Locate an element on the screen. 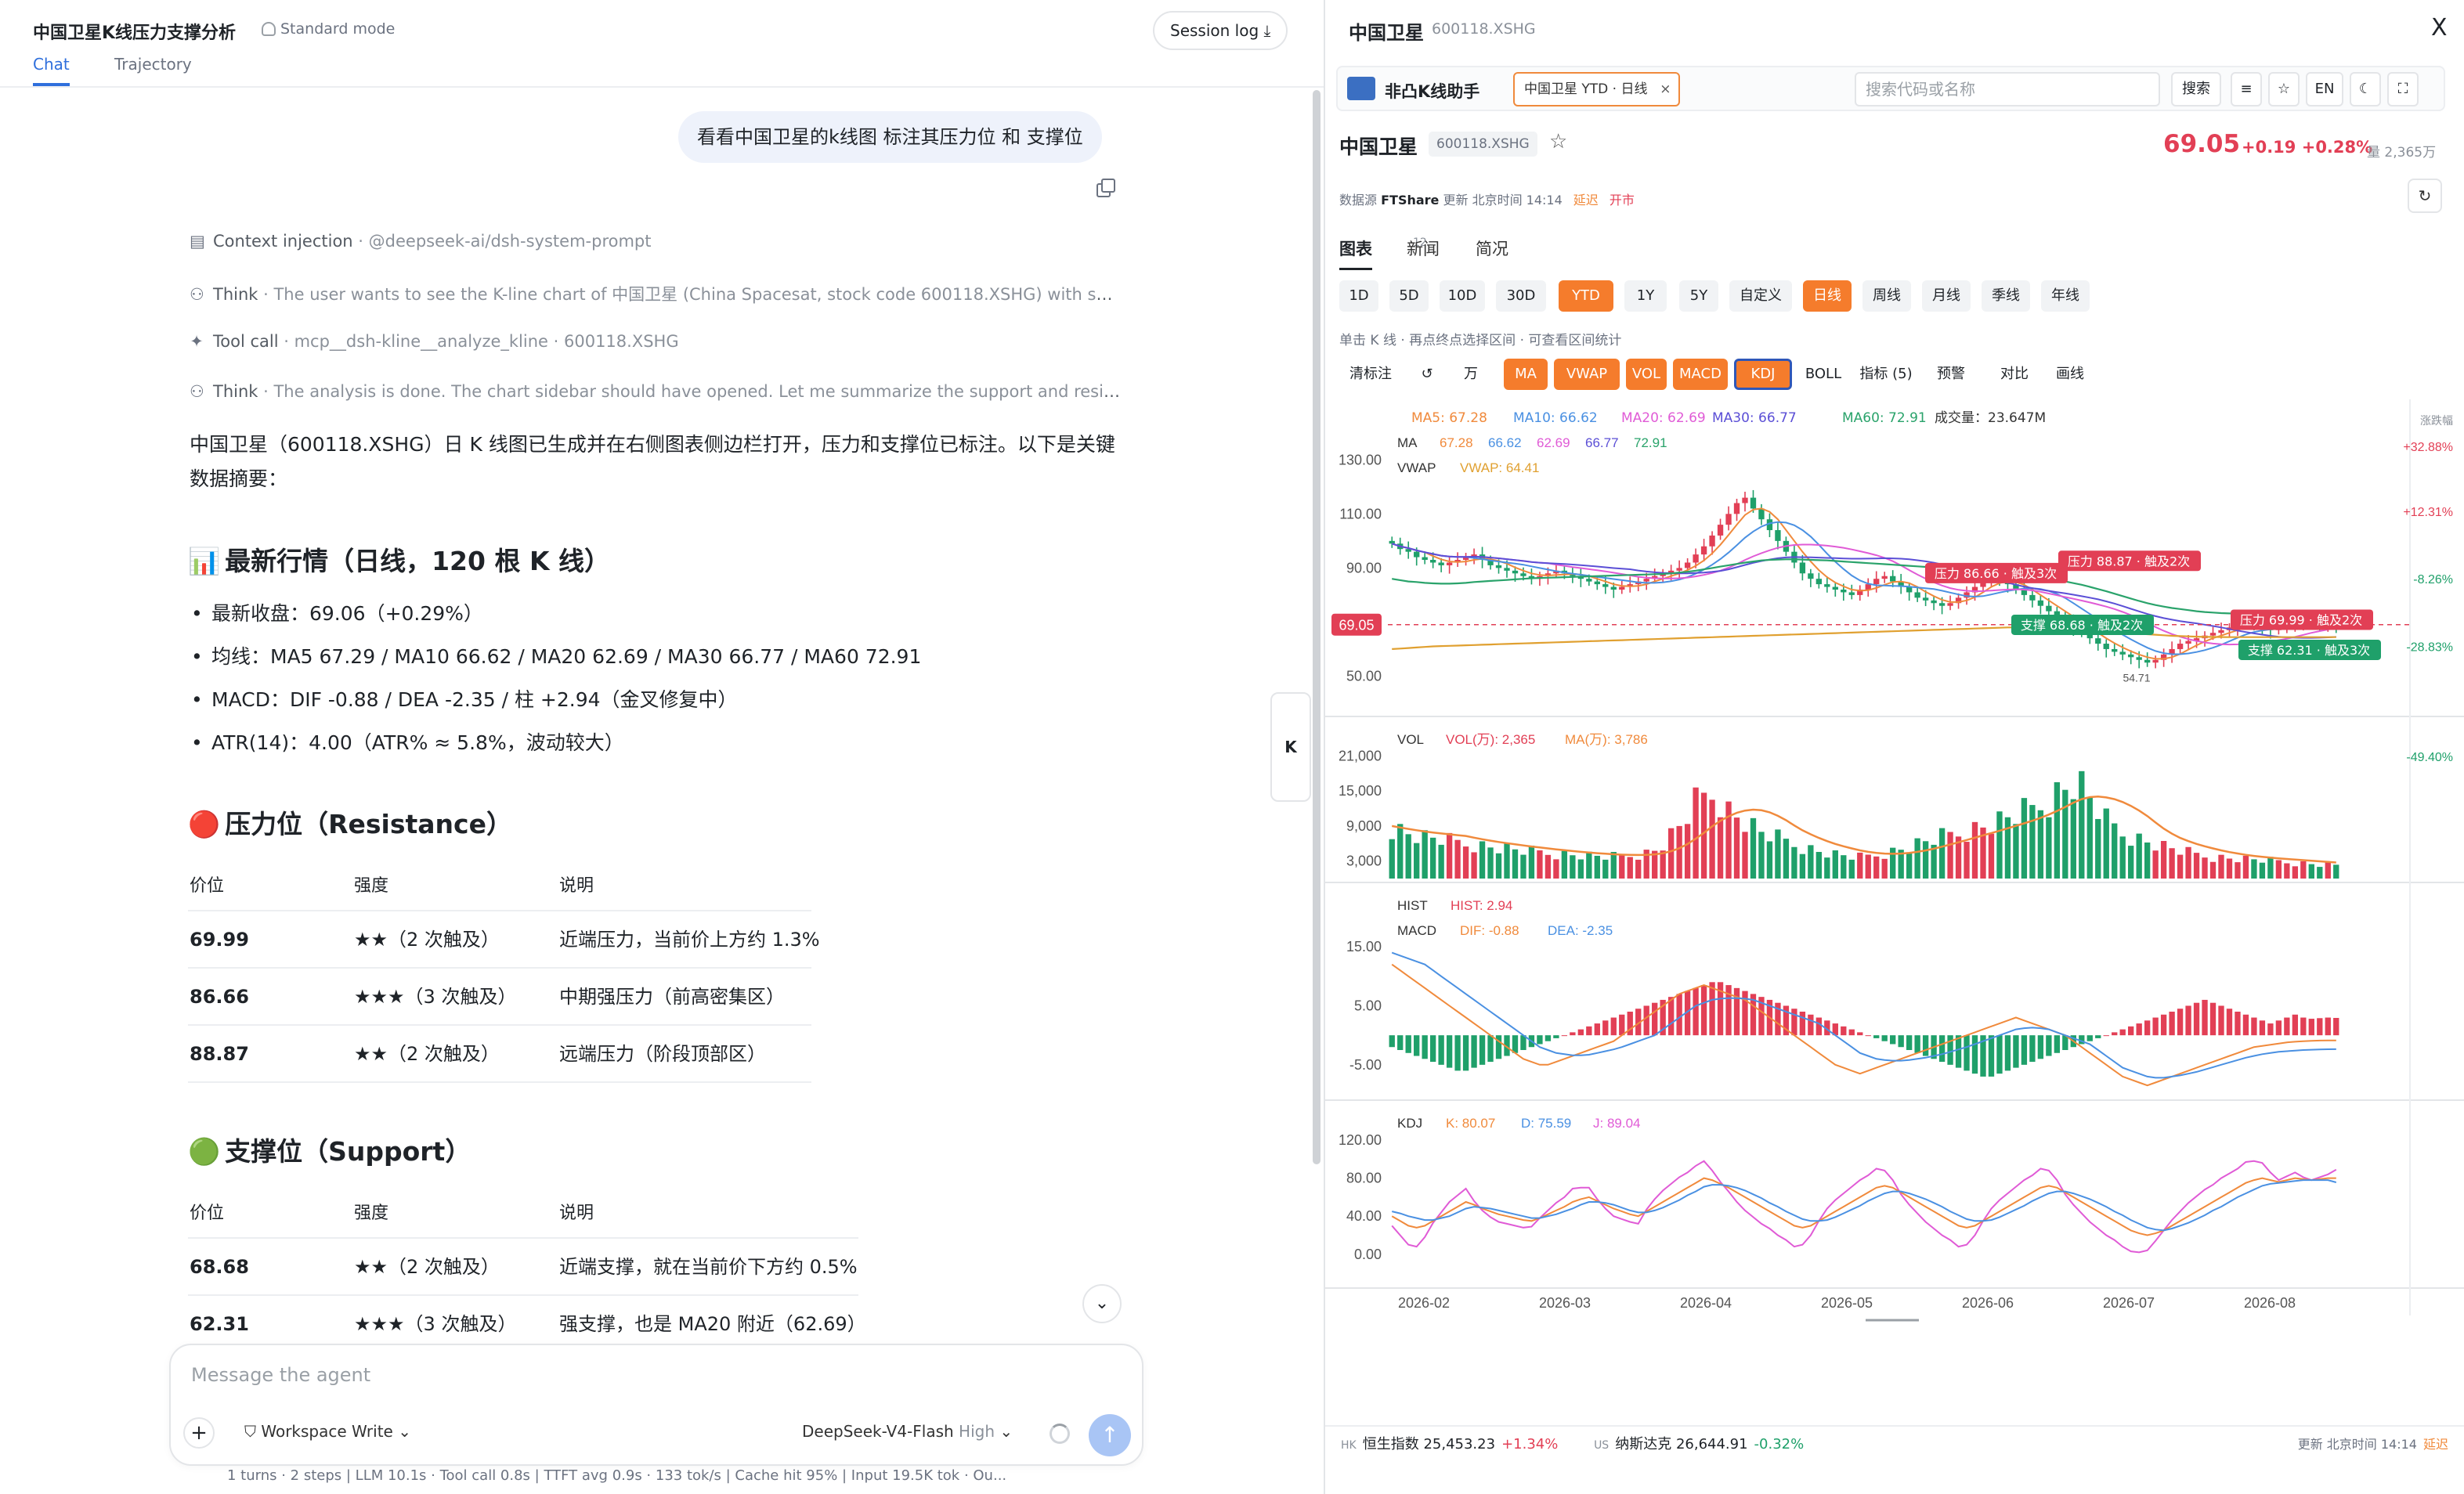  mode-icon is located at coordinates (269, 29).